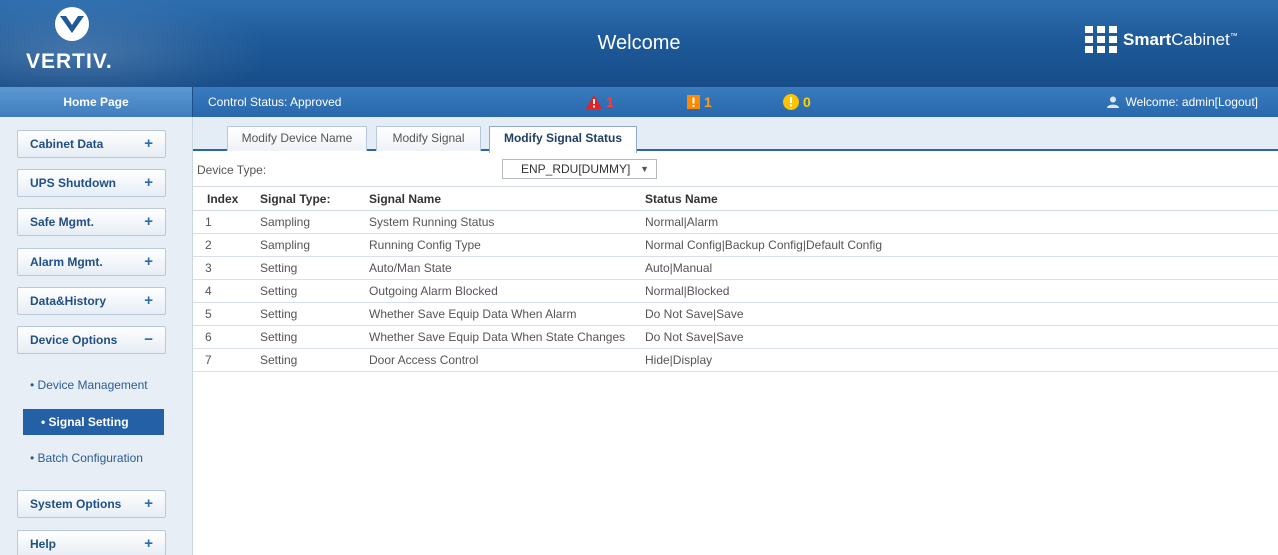 This screenshot has height=555, width=1278. Describe the element at coordinates (208, 314) in the screenshot. I see `cell-index: 5` at that location.